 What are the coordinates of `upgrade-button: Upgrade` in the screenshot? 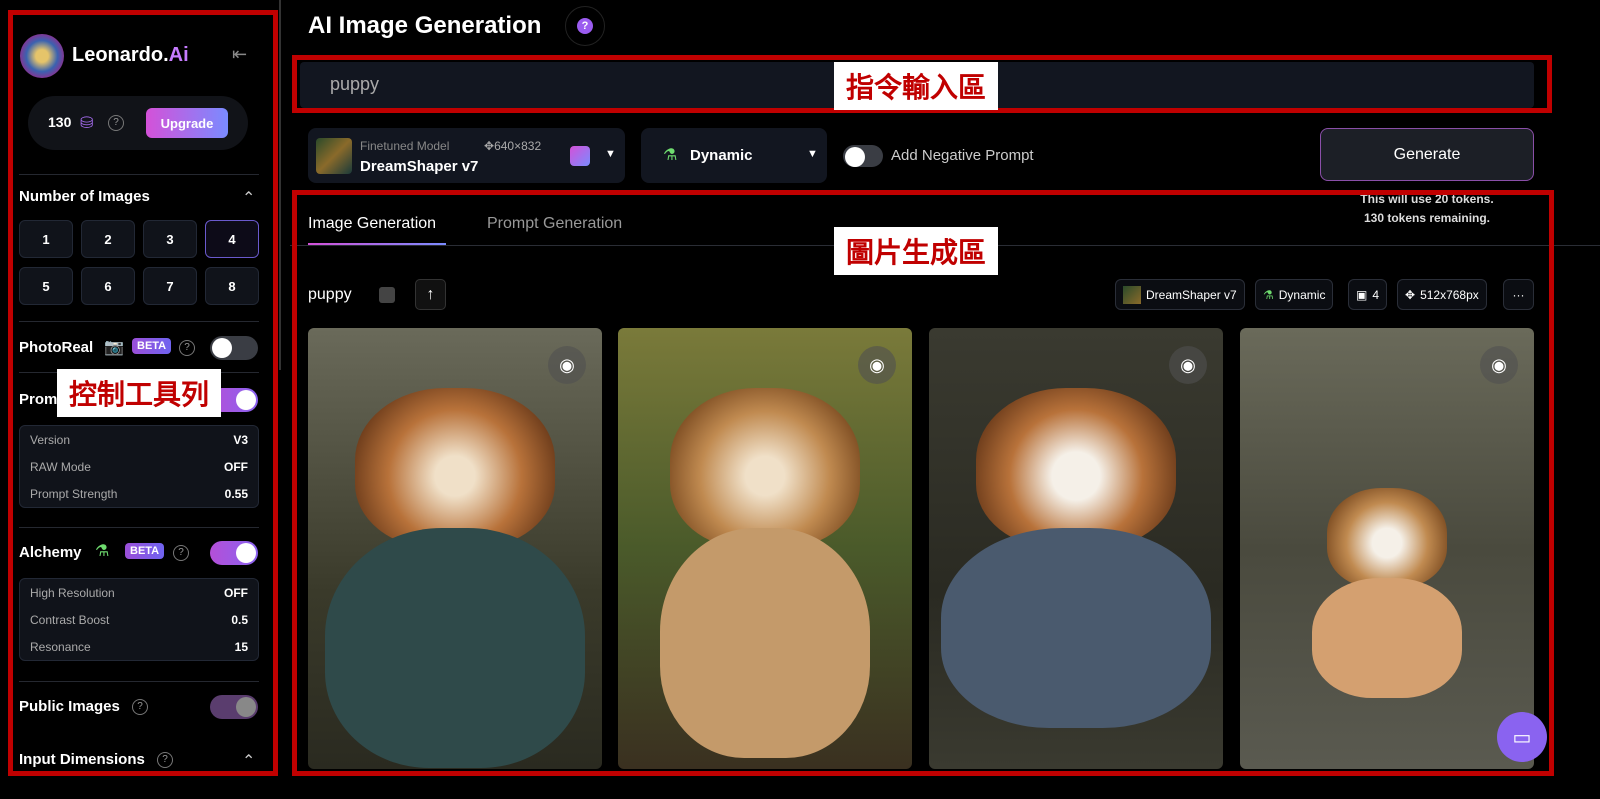 It's located at (187, 123).